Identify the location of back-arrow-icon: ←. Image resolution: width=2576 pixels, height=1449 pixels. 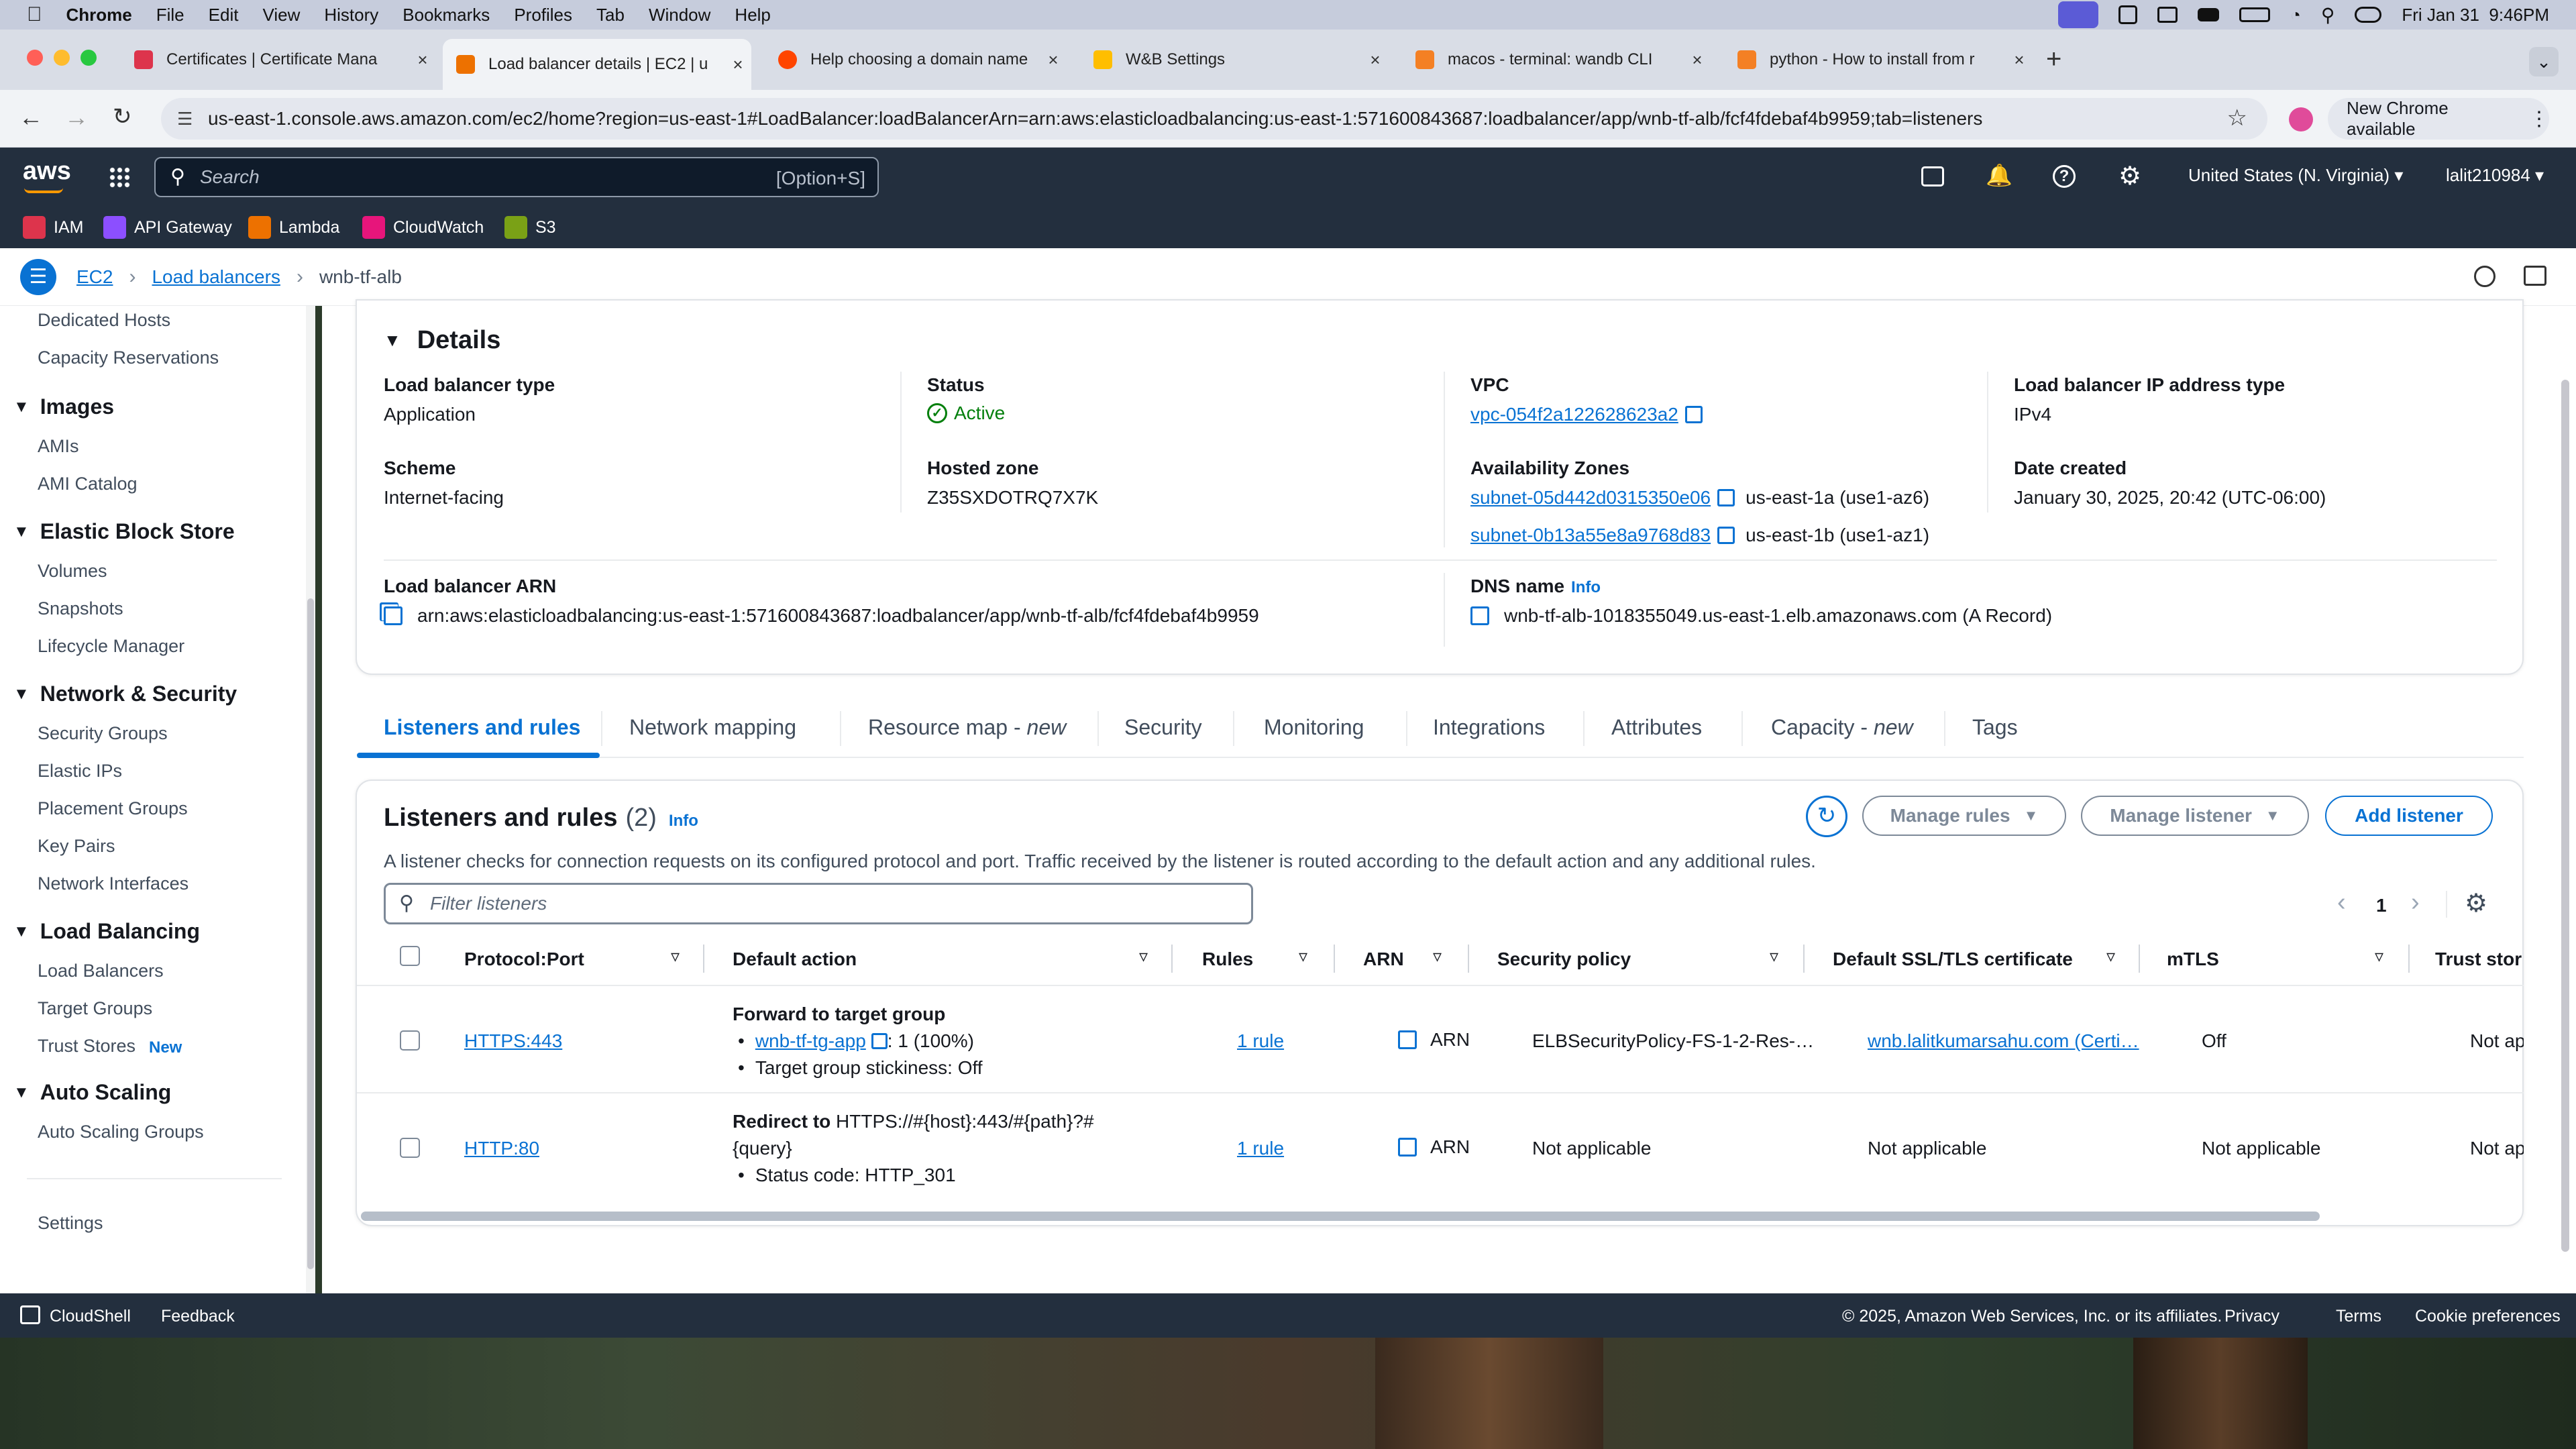
(31, 117).